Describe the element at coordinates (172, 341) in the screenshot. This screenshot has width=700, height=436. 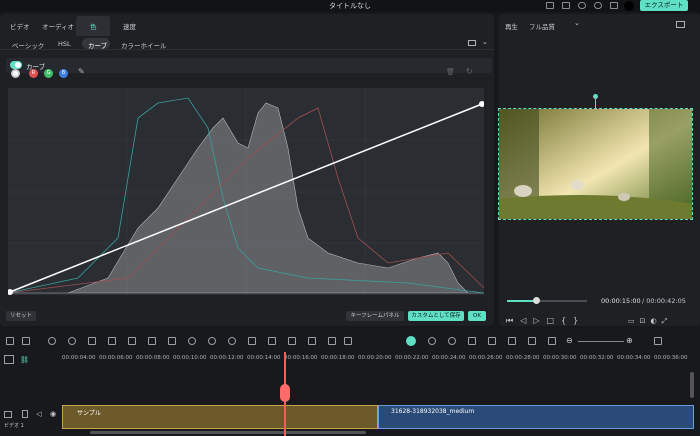
I see `shape-icon` at that location.